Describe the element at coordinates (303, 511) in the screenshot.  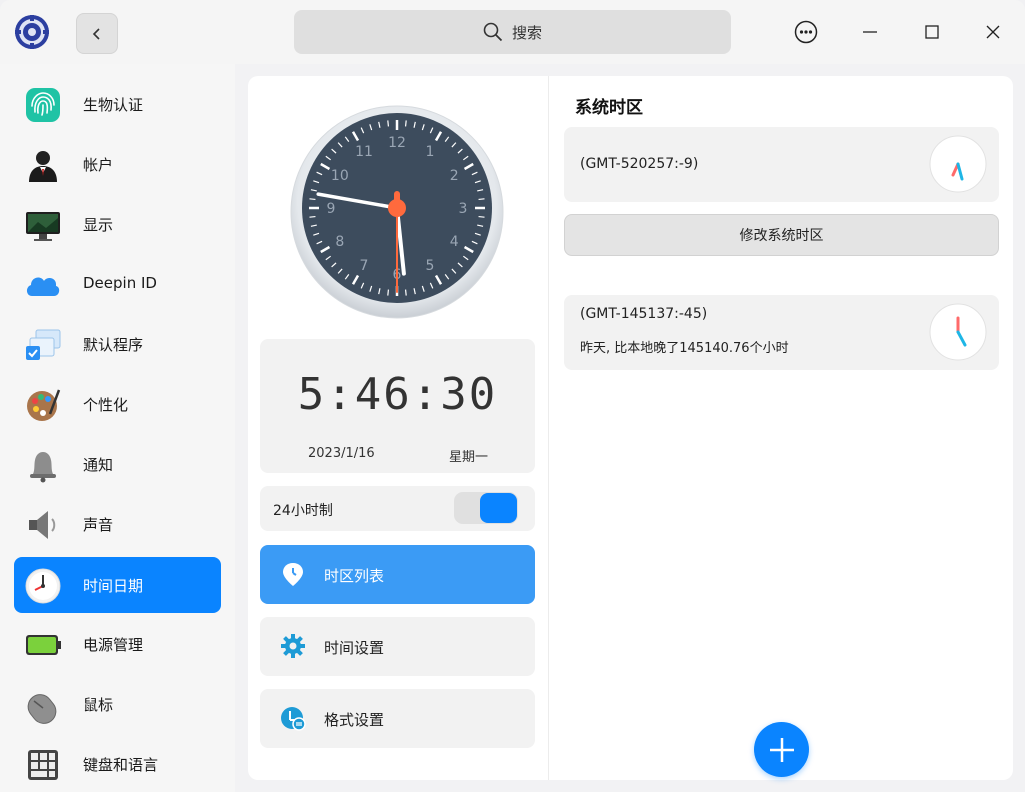
I see `24-hour-format-label: 24小时制` at that location.